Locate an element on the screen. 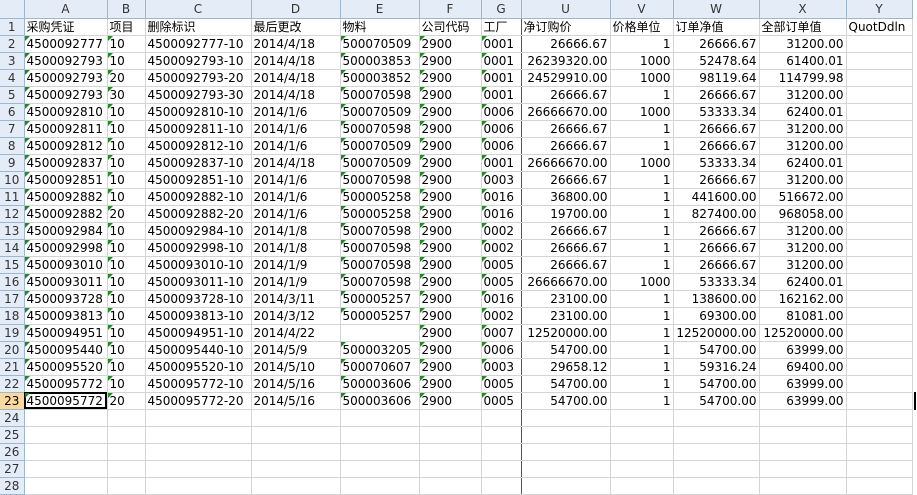 The width and height of the screenshot is (917, 495). cell: 4500092837-10 is located at coordinates (198, 163).